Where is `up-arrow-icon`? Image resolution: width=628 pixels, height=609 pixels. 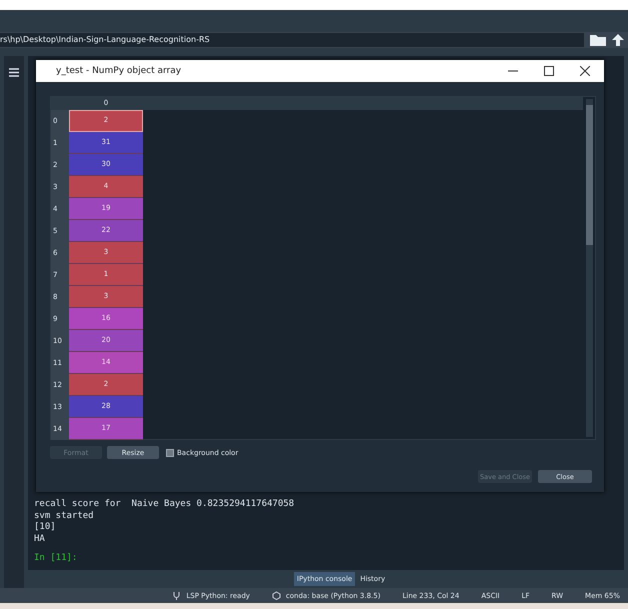 up-arrow-icon is located at coordinates (618, 40).